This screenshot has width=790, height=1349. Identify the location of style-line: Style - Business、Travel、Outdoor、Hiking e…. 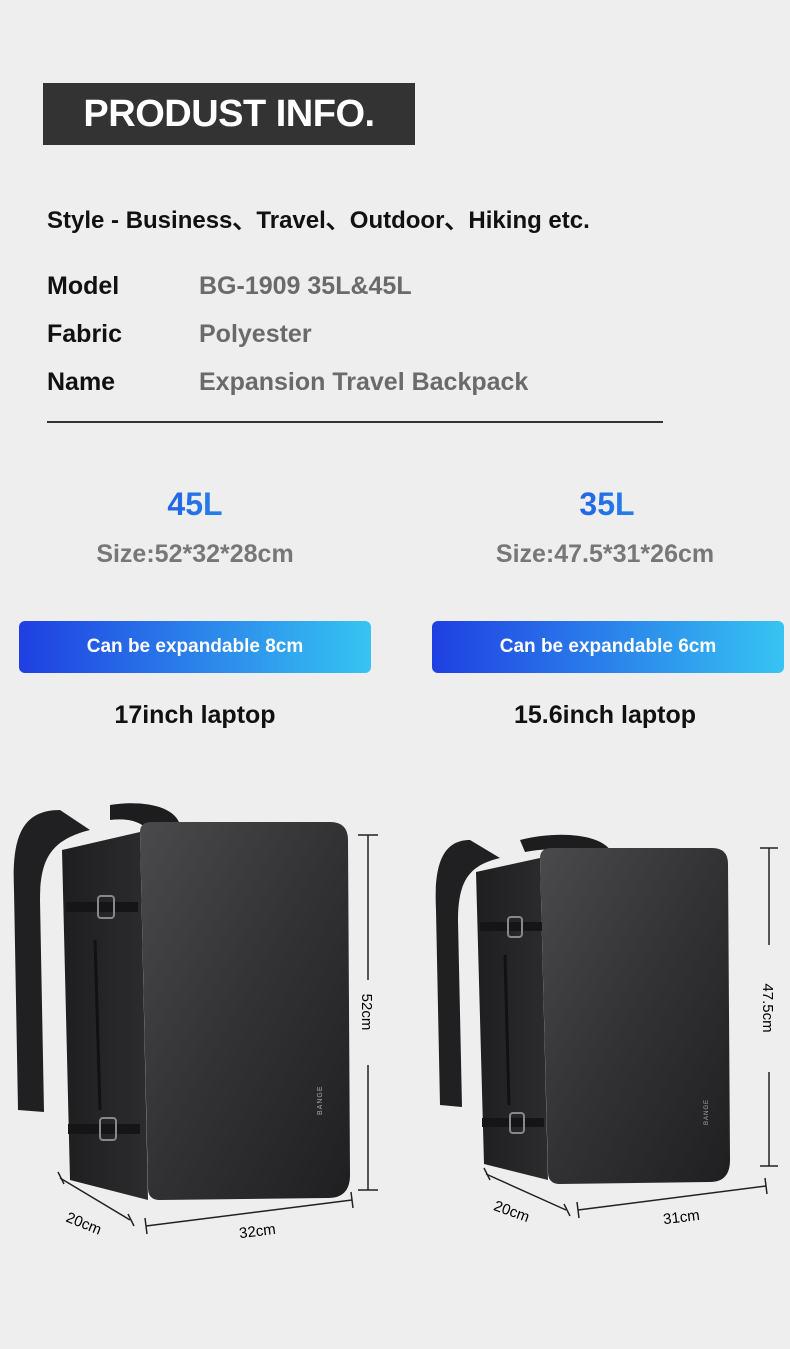
(318, 220).